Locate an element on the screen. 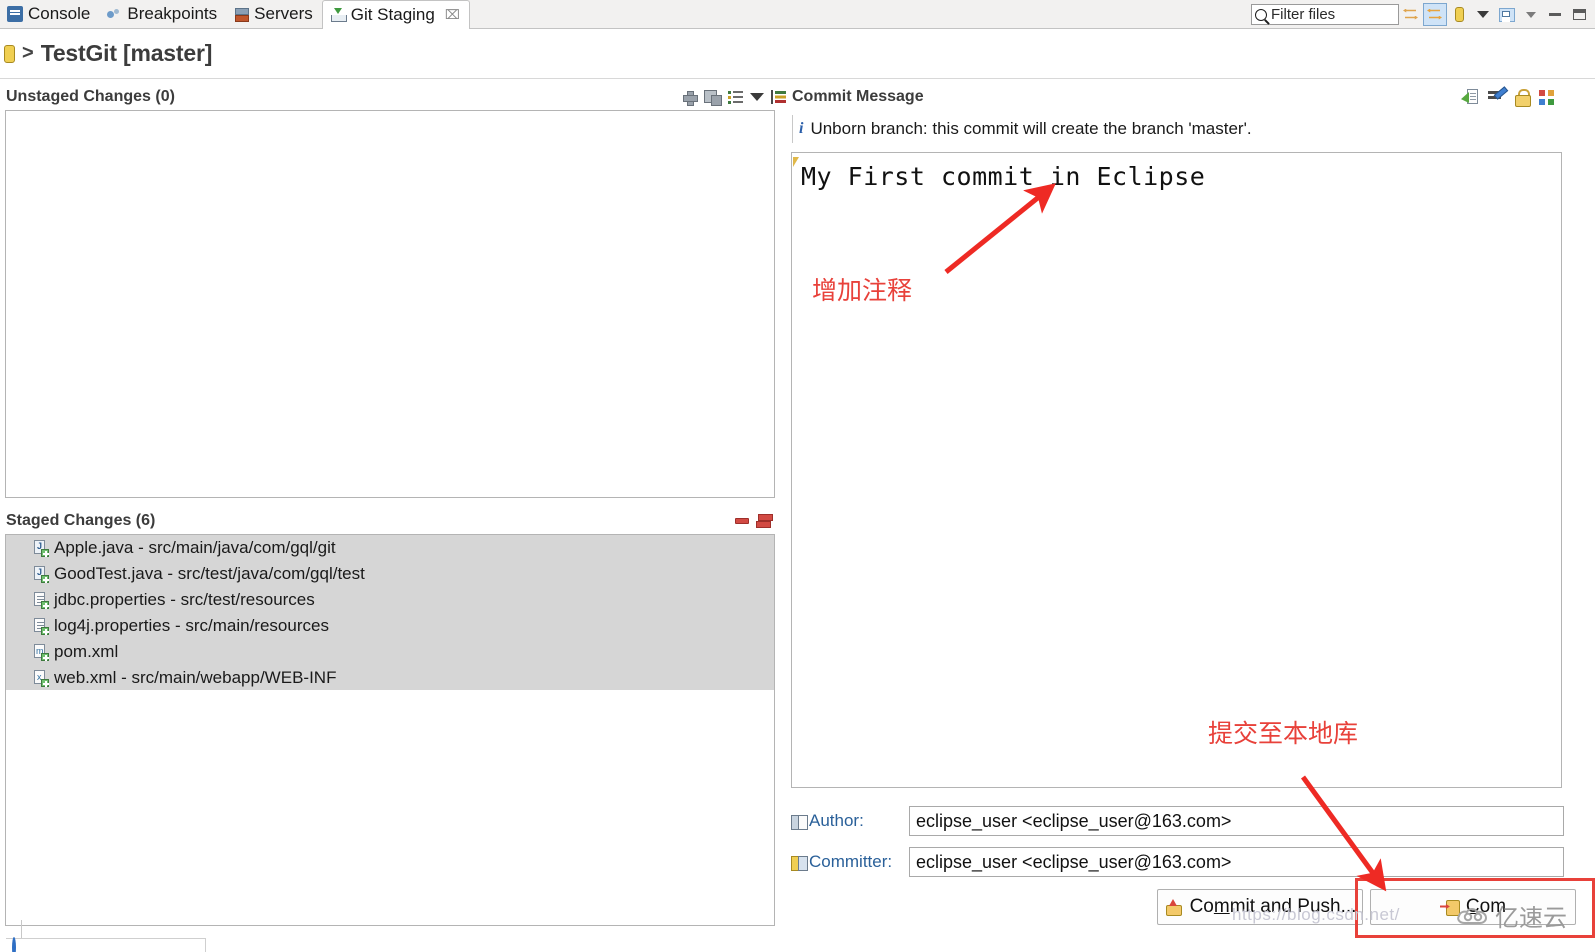 The width and height of the screenshot is (1595, 952). restore-perspective-icon is located at coordinates (1507, 14).